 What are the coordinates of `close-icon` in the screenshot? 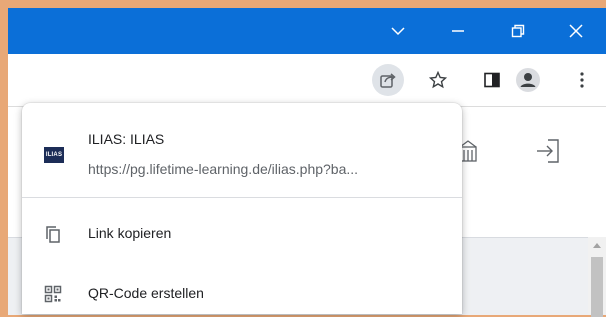 It's located at (576, 31).